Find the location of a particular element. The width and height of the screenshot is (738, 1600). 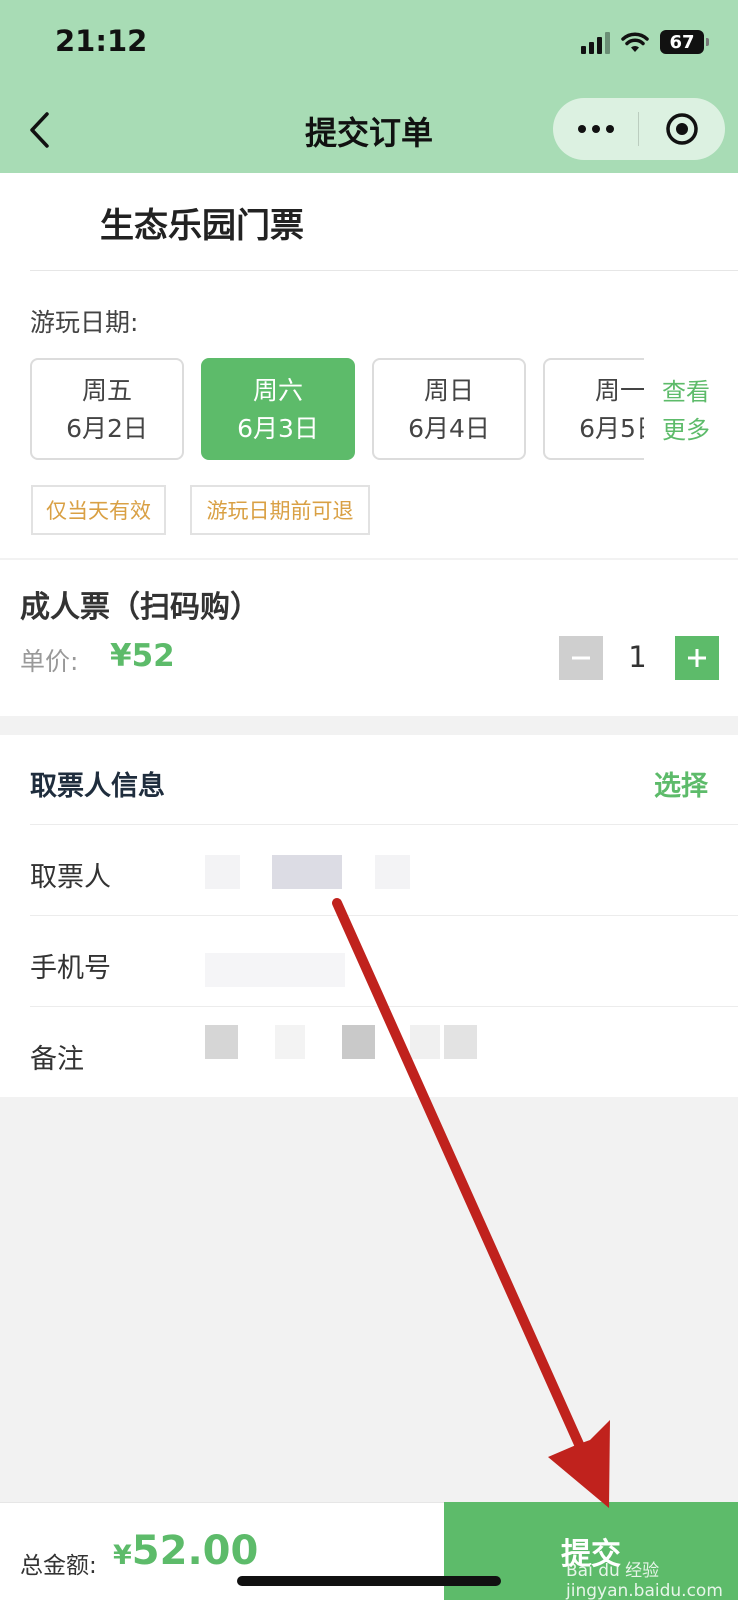

total-amount: ¥52.00 is located at coordinates (185, 1551).